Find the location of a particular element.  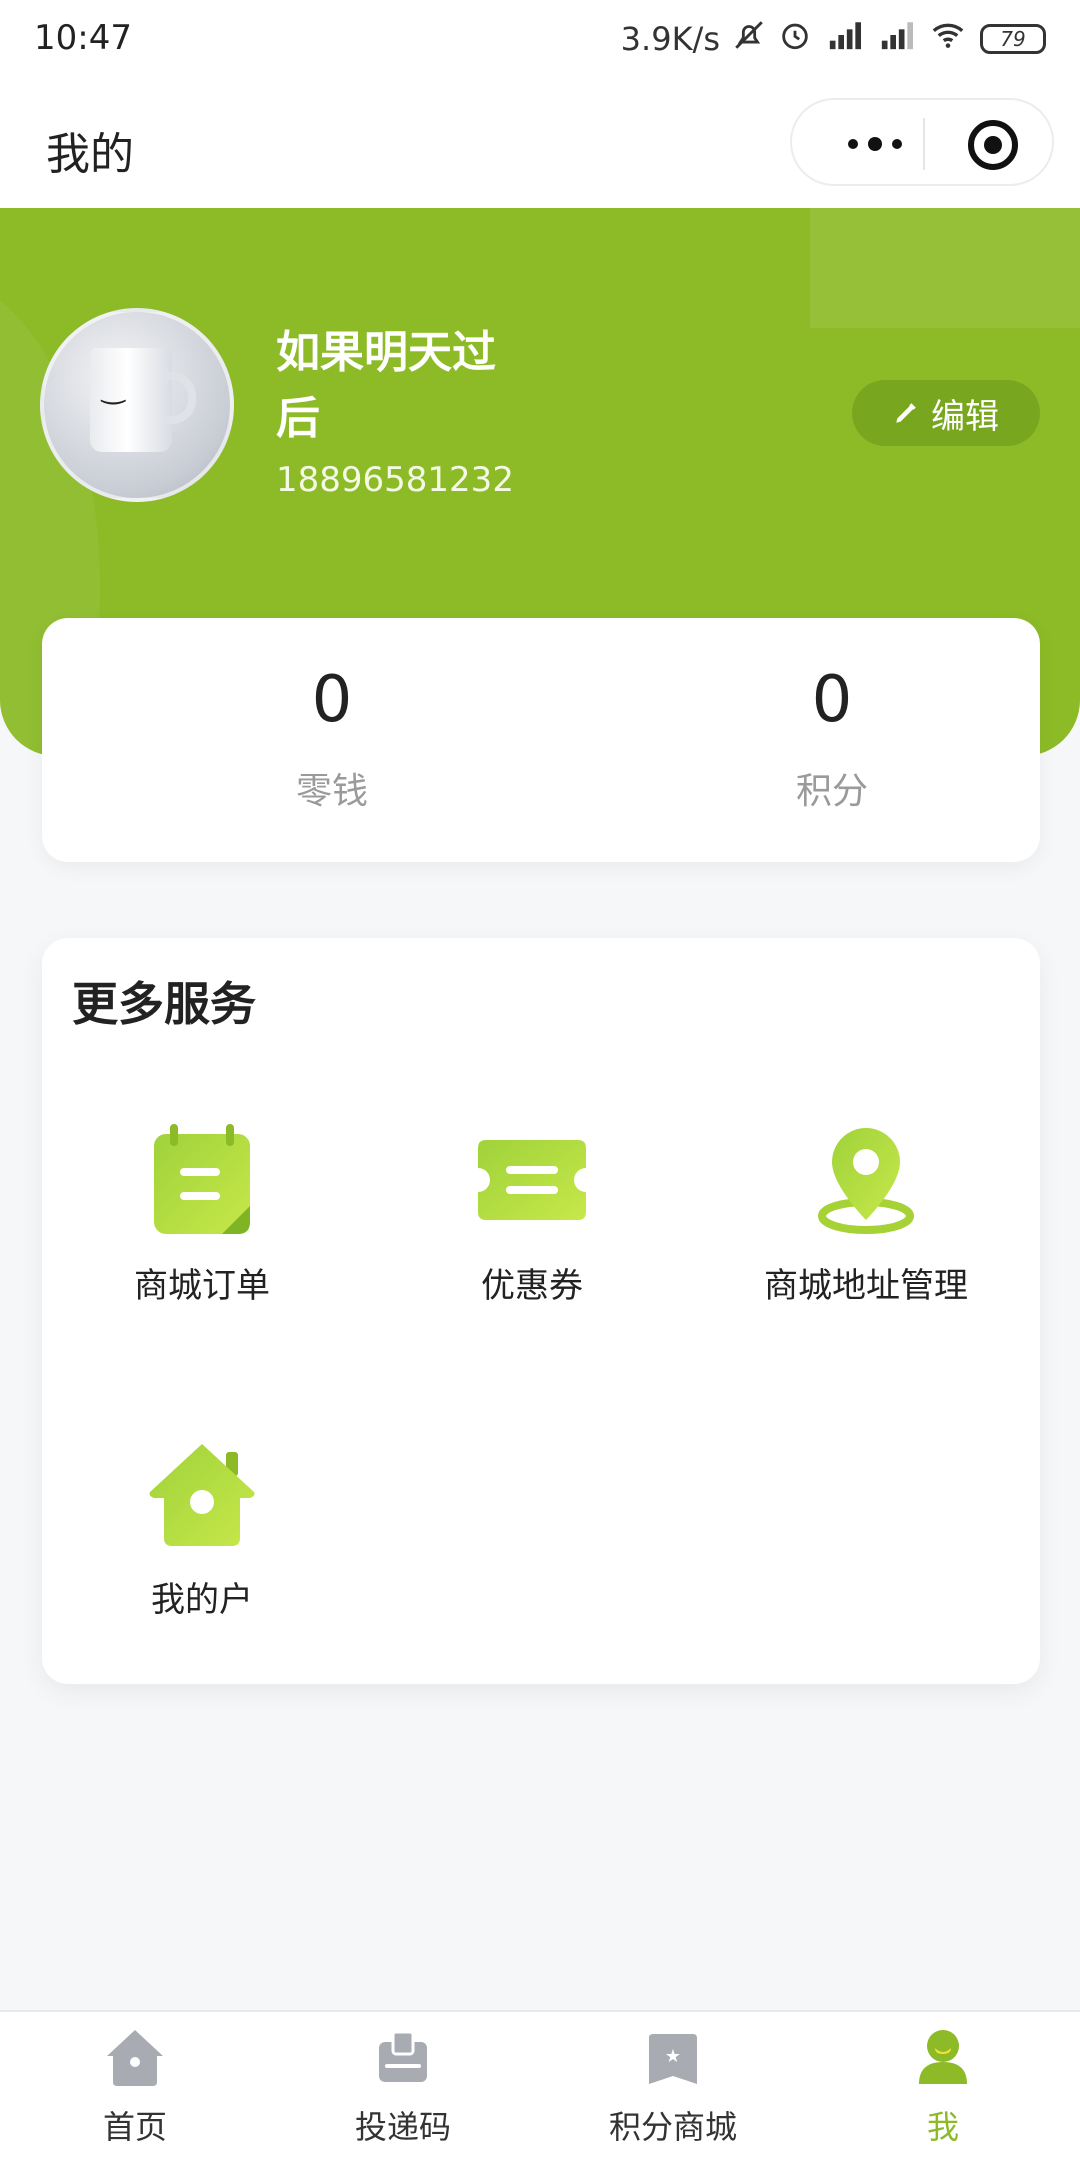

tab-label: 积分商城 is located at coordinates (672, 2127).